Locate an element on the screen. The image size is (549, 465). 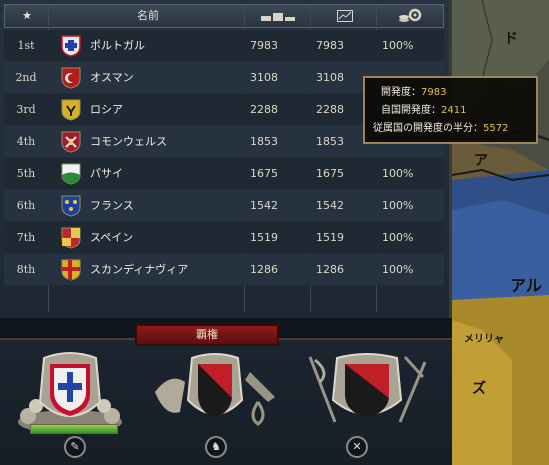
total-development-value: 7983 is located at coordinates (330, 45).